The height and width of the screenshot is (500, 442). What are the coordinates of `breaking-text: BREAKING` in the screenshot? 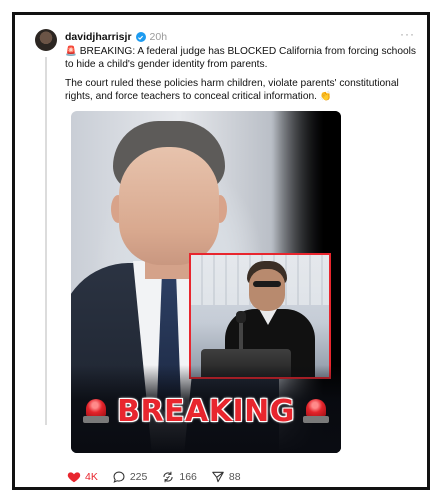 It's located at (206, 411).